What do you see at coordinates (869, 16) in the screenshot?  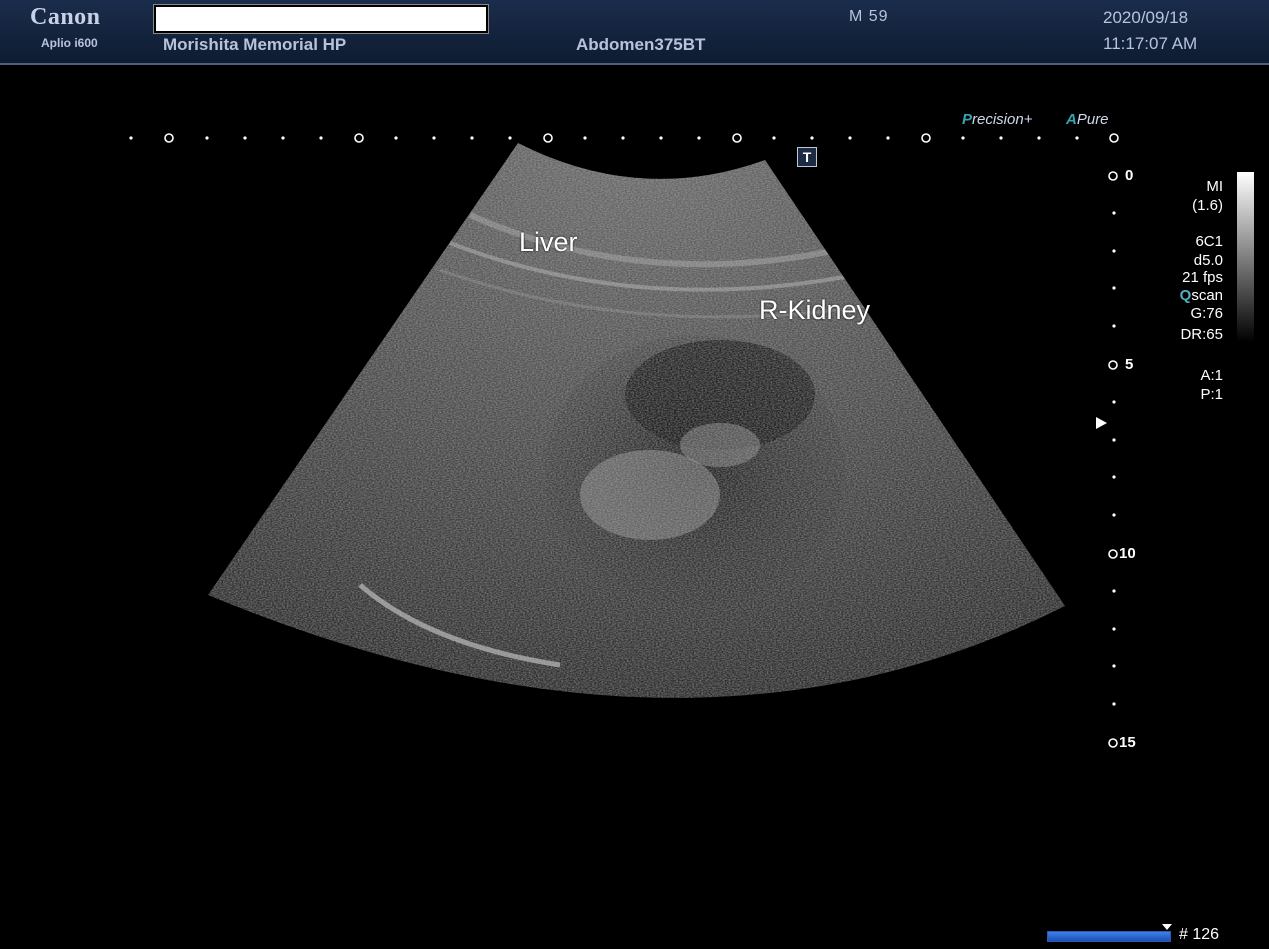 I see `patient-sex-age: M 59` at bounding box center [869, 16].